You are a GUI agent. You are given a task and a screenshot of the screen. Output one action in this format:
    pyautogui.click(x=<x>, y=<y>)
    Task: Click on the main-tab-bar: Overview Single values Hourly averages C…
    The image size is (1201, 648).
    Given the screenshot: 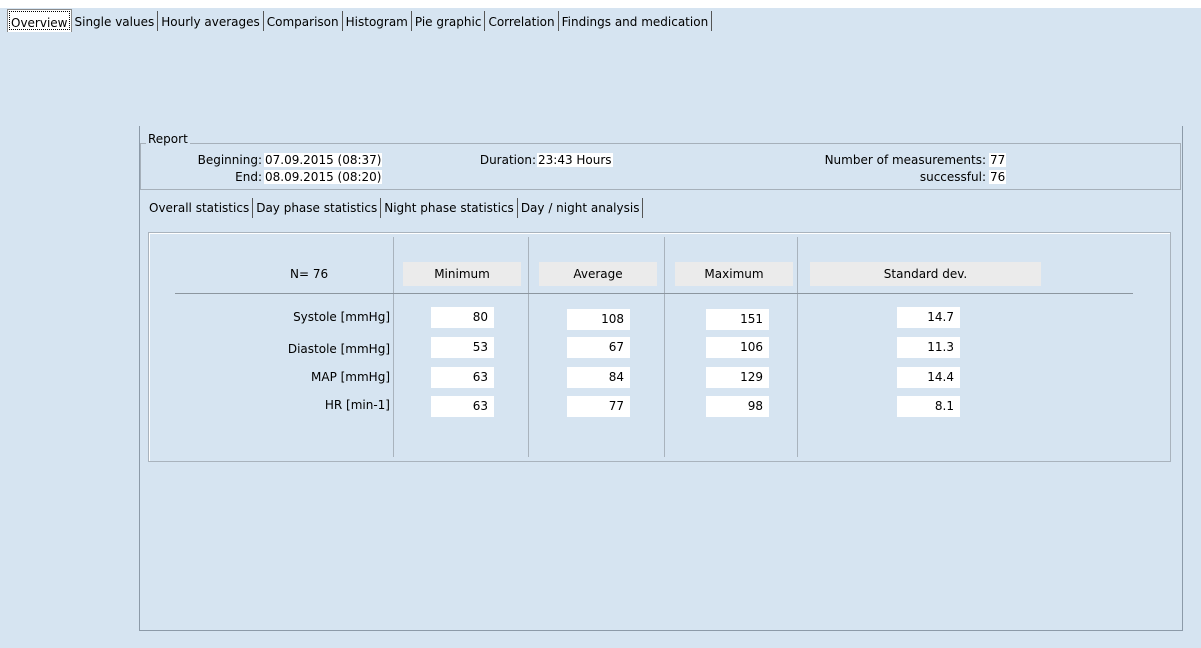 What is the action you would take?
    pyautogui.click(x=360, y=21)
    